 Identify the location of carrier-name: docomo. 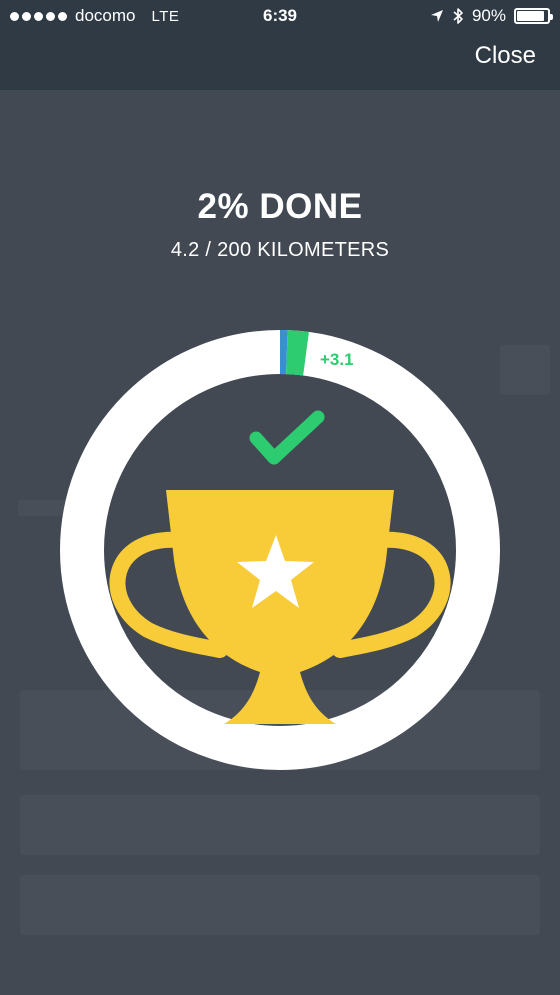
(105, 15).